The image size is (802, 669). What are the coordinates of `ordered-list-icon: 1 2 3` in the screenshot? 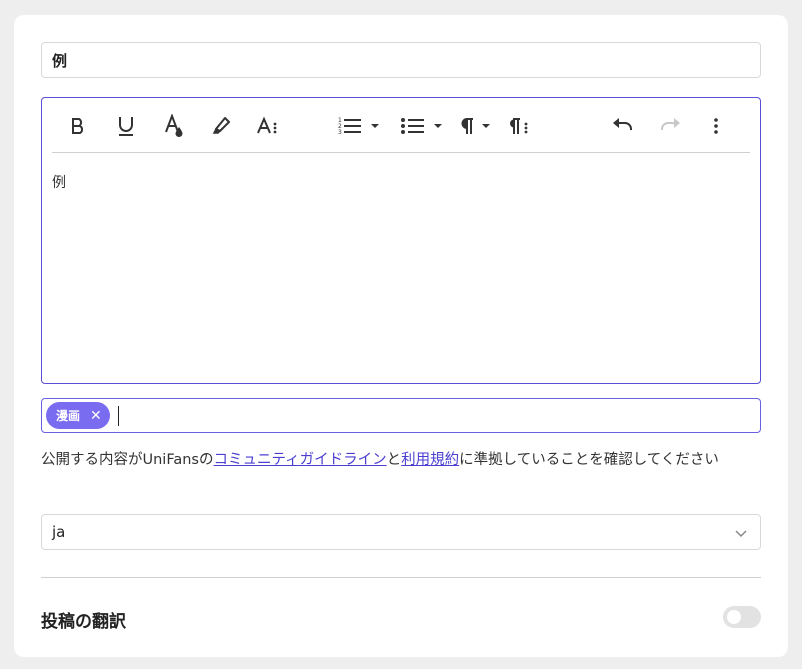 It's located at (349, 126).